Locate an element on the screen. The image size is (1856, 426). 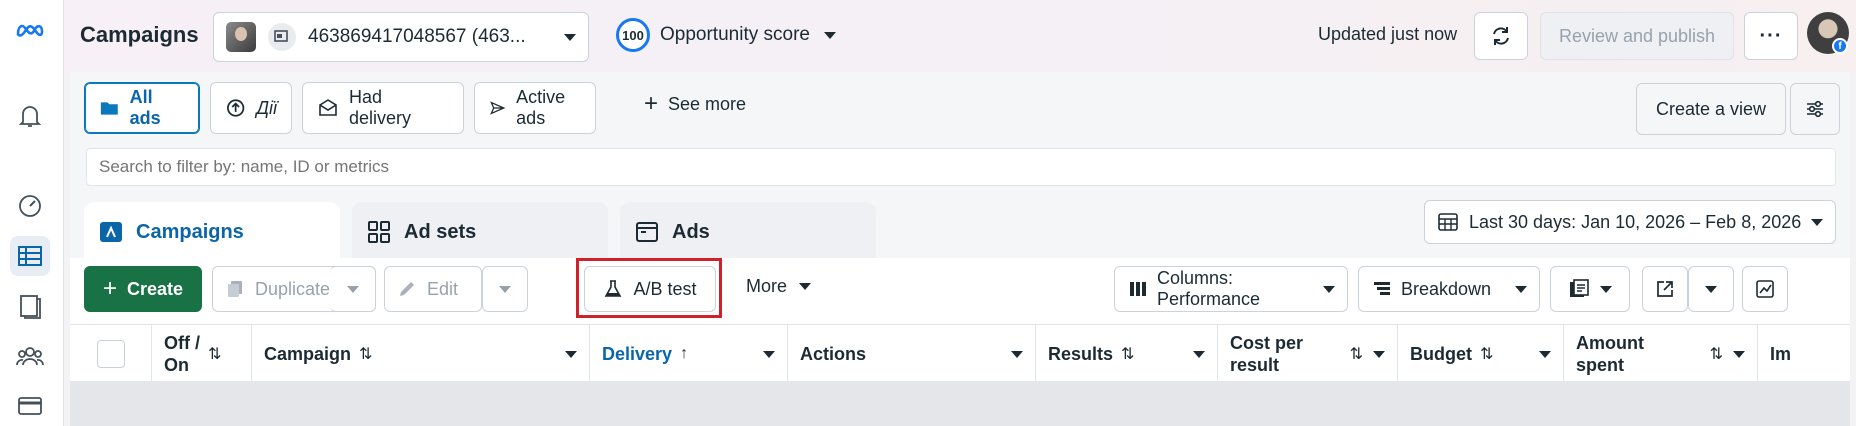
refresh-button is located at coordinates (1501, 36).